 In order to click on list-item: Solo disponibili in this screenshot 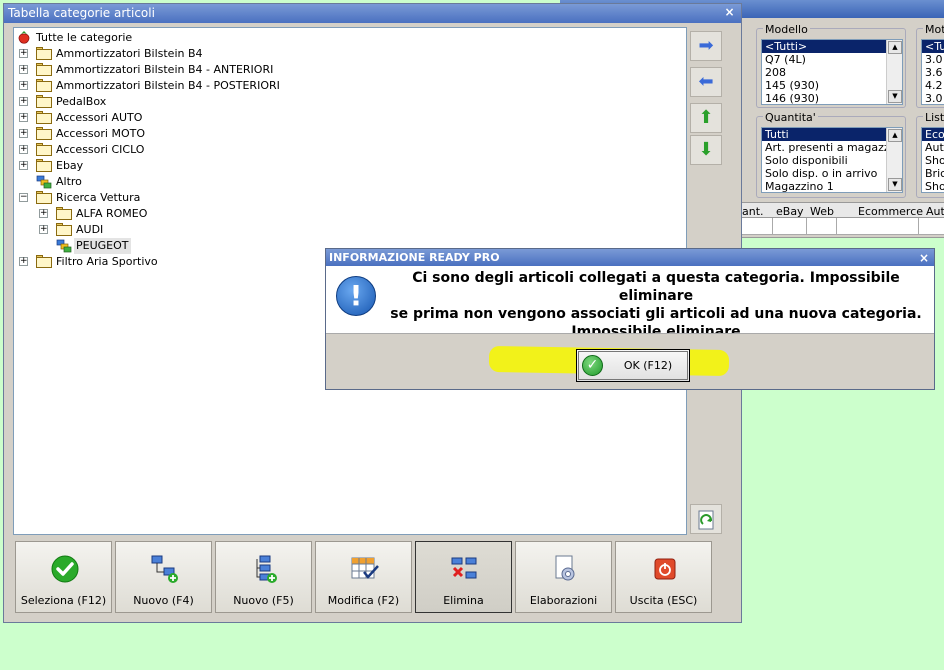, I will do `click(832, 160)`.